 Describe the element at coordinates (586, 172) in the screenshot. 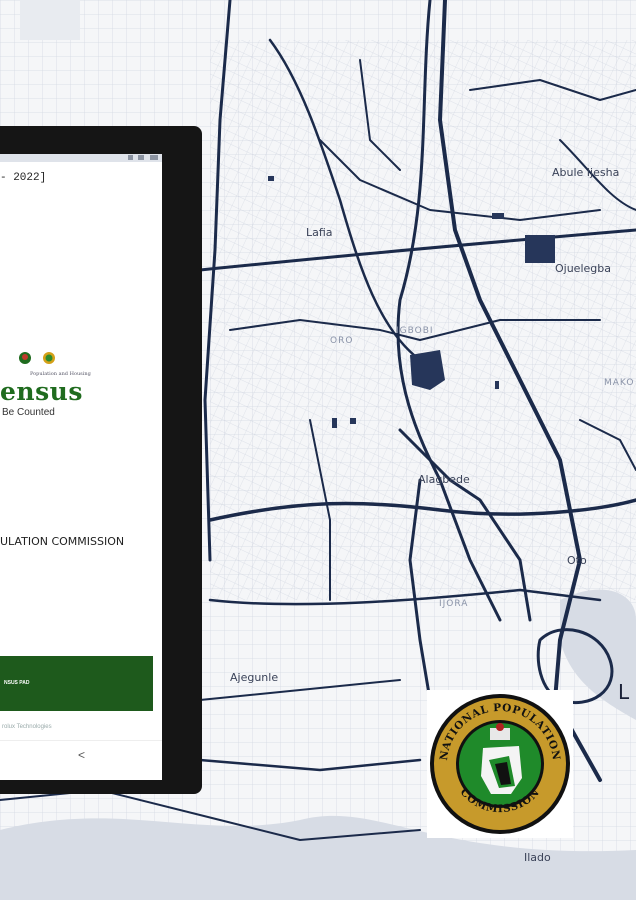

I see `map-label-abule-ijesha: Abule Ijesha` at that location.